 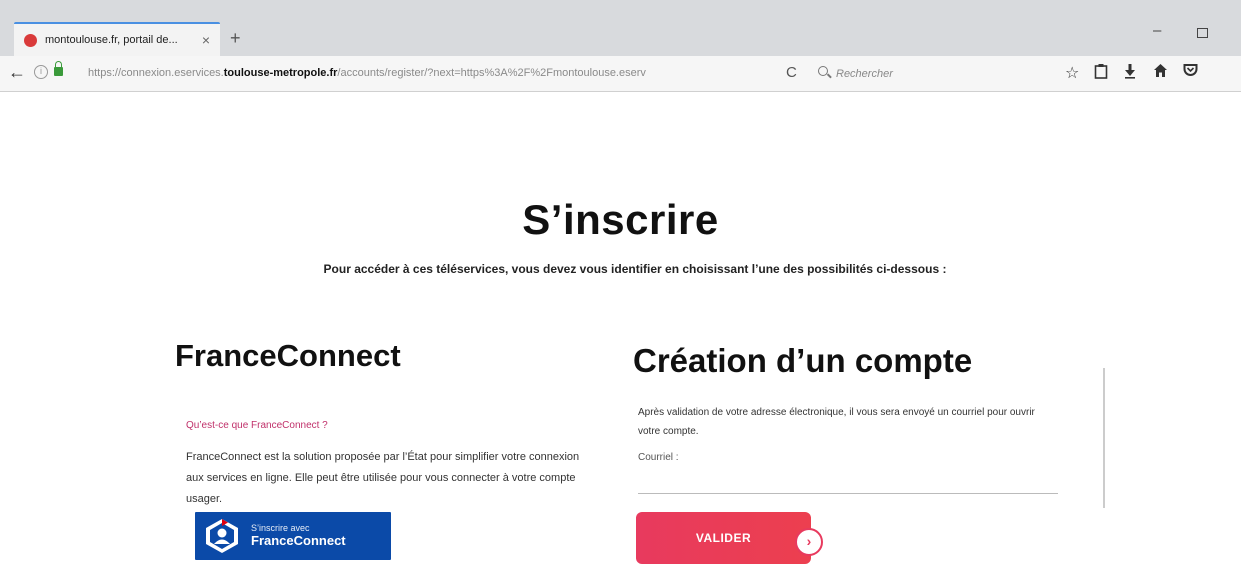 What do you see at coordinates (1202, 33) in the screenshot?
I see `maximize-button` at bounding box center [1202, 33].